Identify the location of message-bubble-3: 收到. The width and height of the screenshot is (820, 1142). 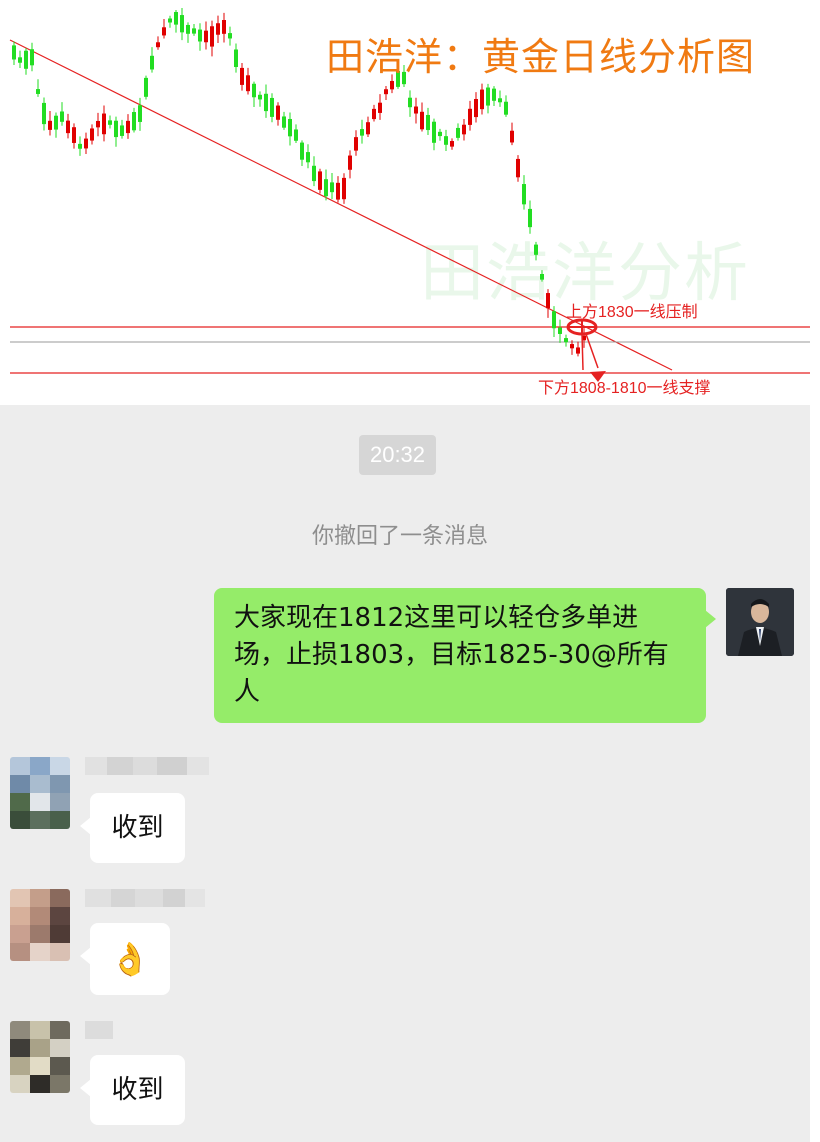
(132, 1090).